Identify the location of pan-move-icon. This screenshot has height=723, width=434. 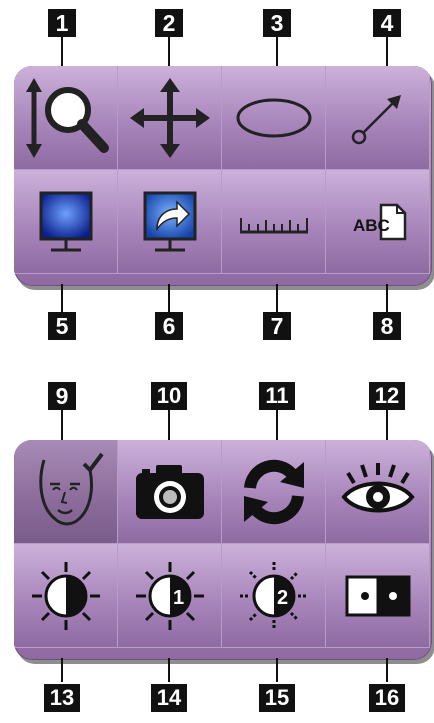
(170, 118).